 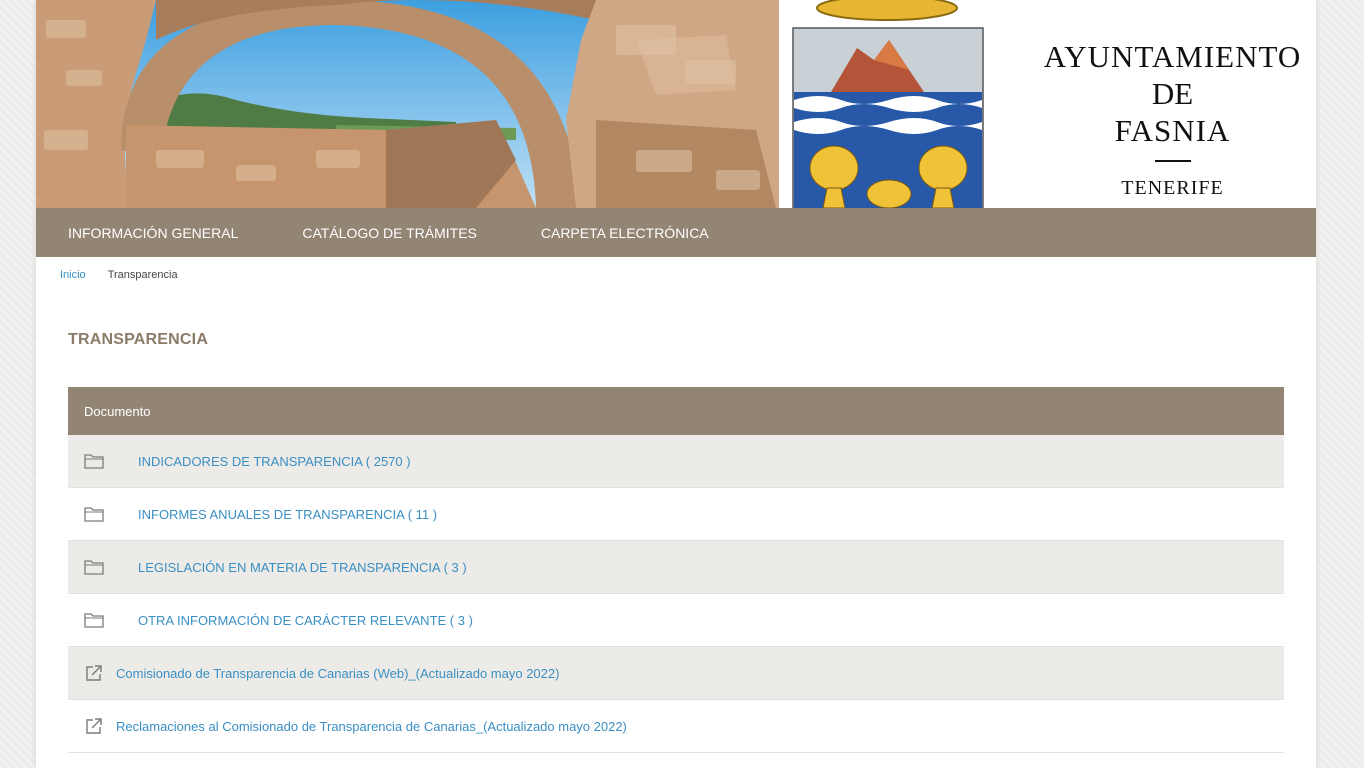 I want to click on banner-photo-ruins, so click(x=407, y=104).